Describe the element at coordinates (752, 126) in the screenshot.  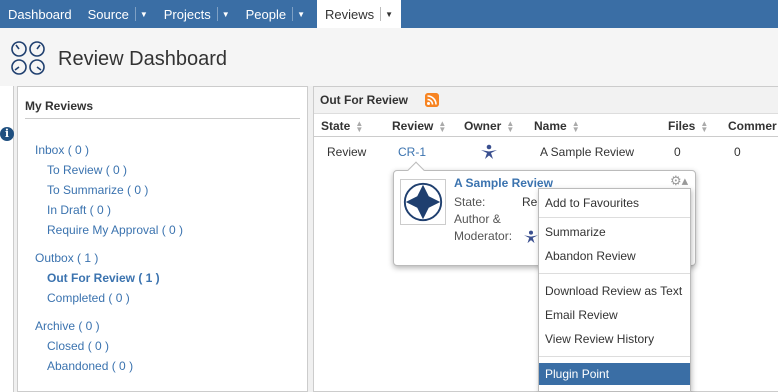
I see `column-header-comments: Commer` at that location.